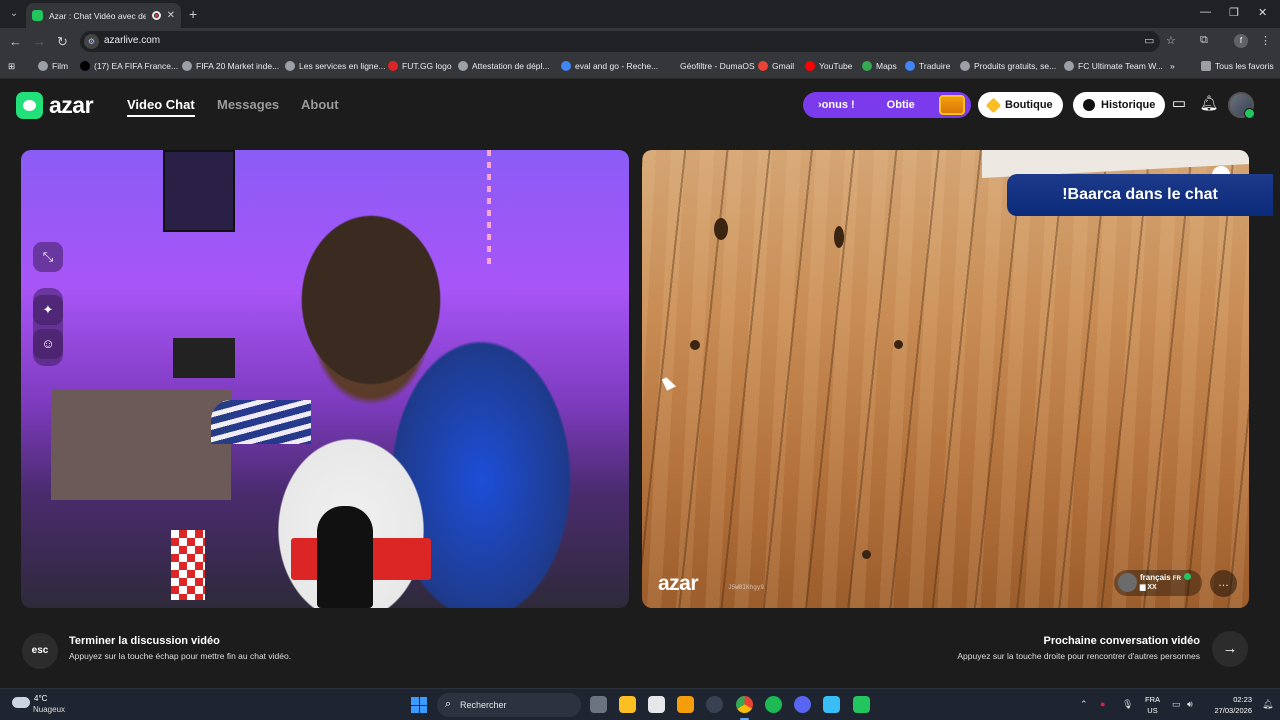 This screenshot has width=1280, height=720. I want to click on browser-menu-icon: ⋮, so click(1265, 40).